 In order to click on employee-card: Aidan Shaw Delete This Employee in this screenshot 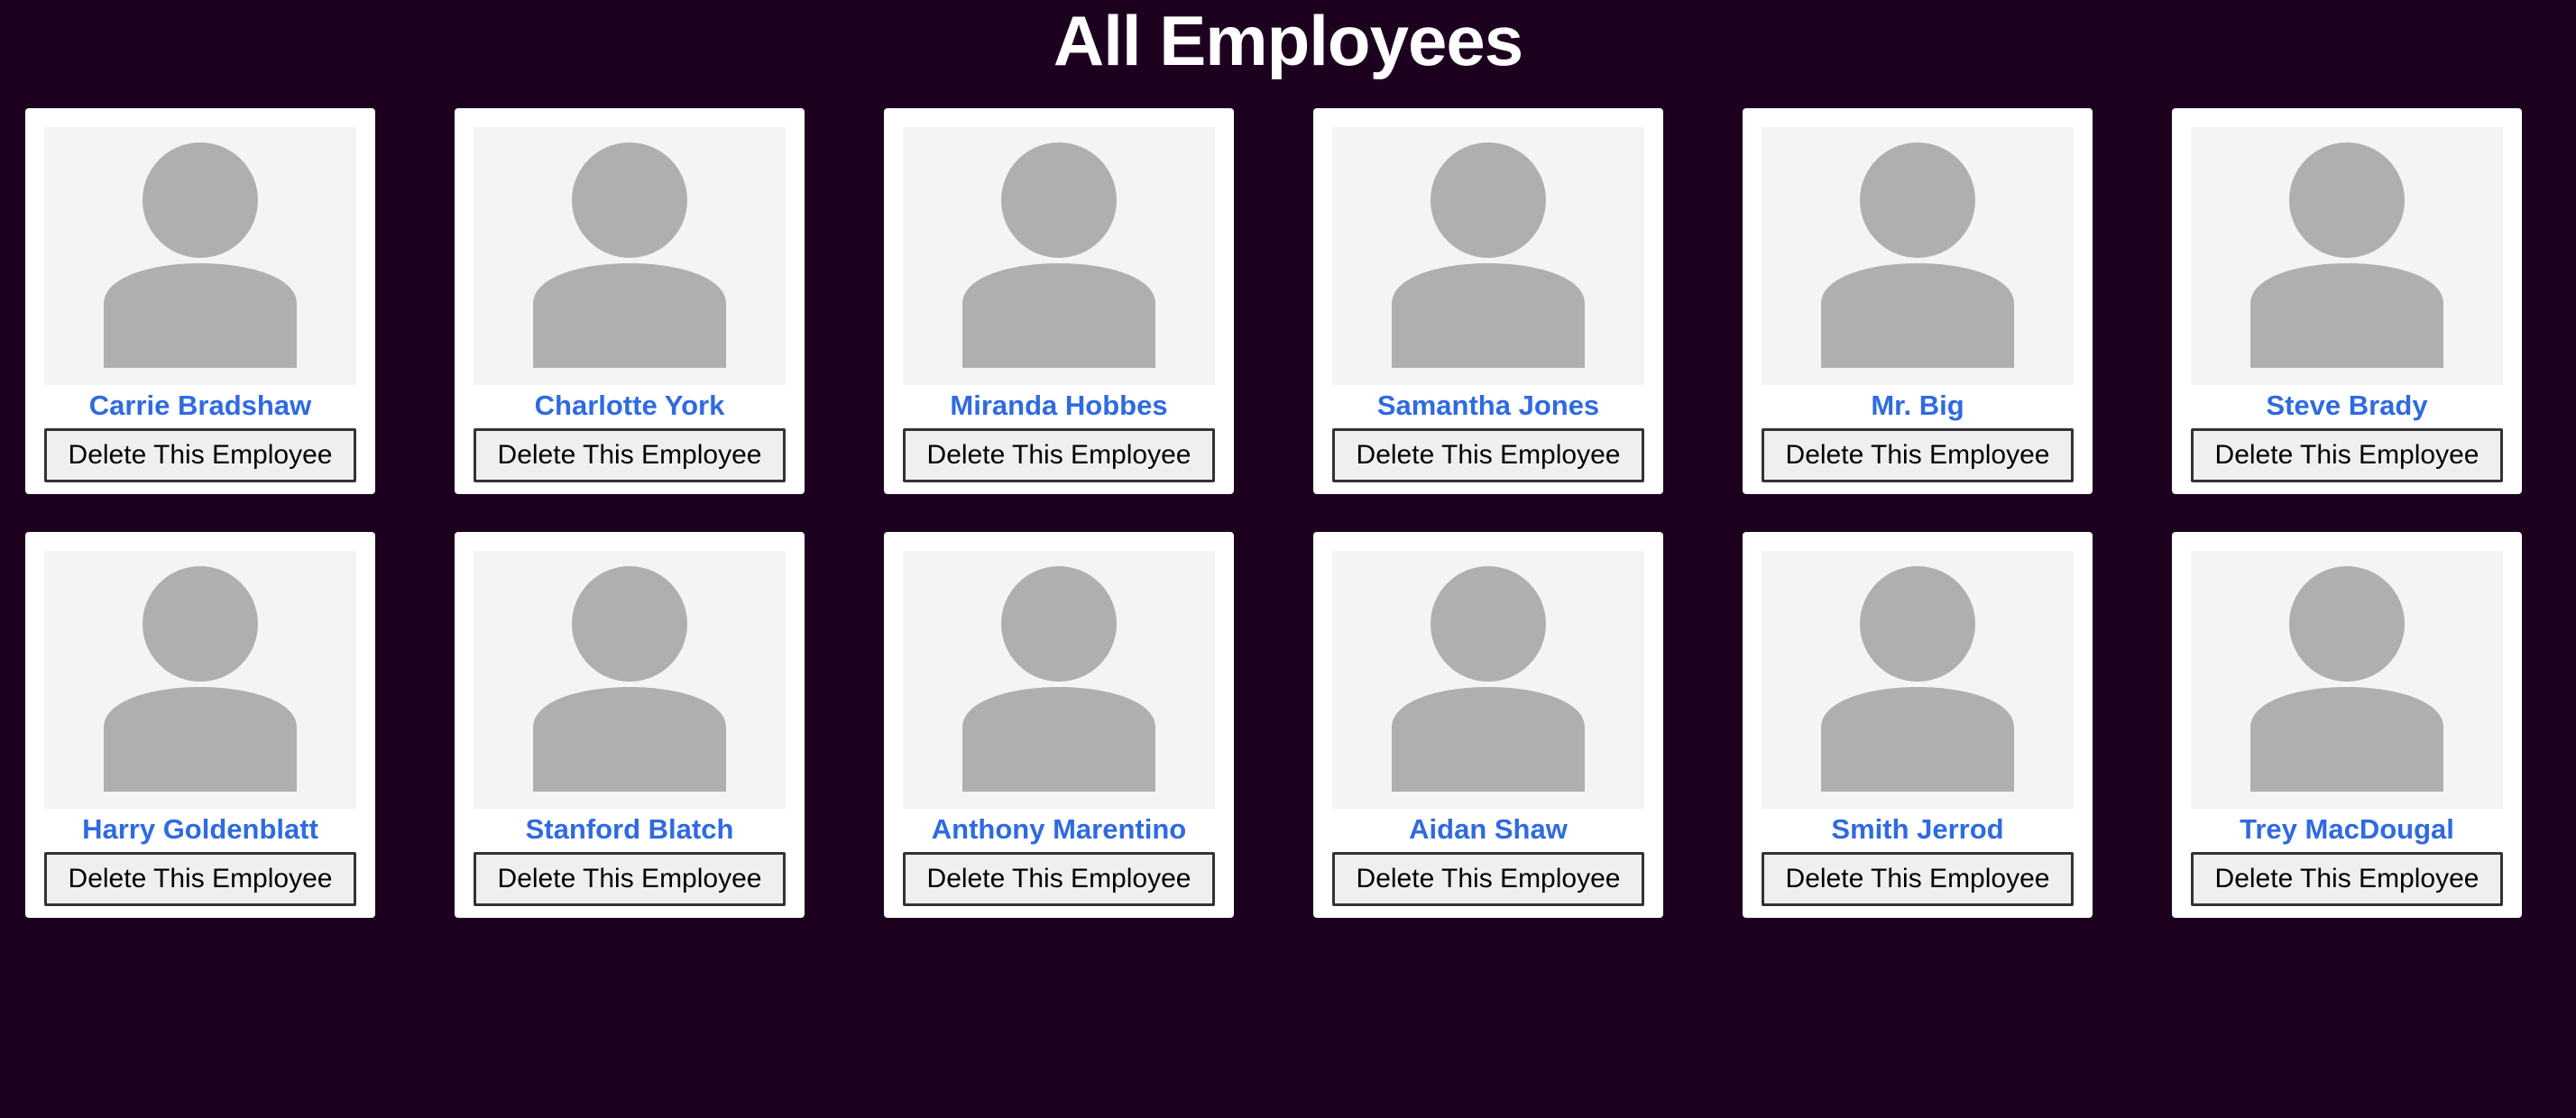, I will do `click(1488, 725)`.